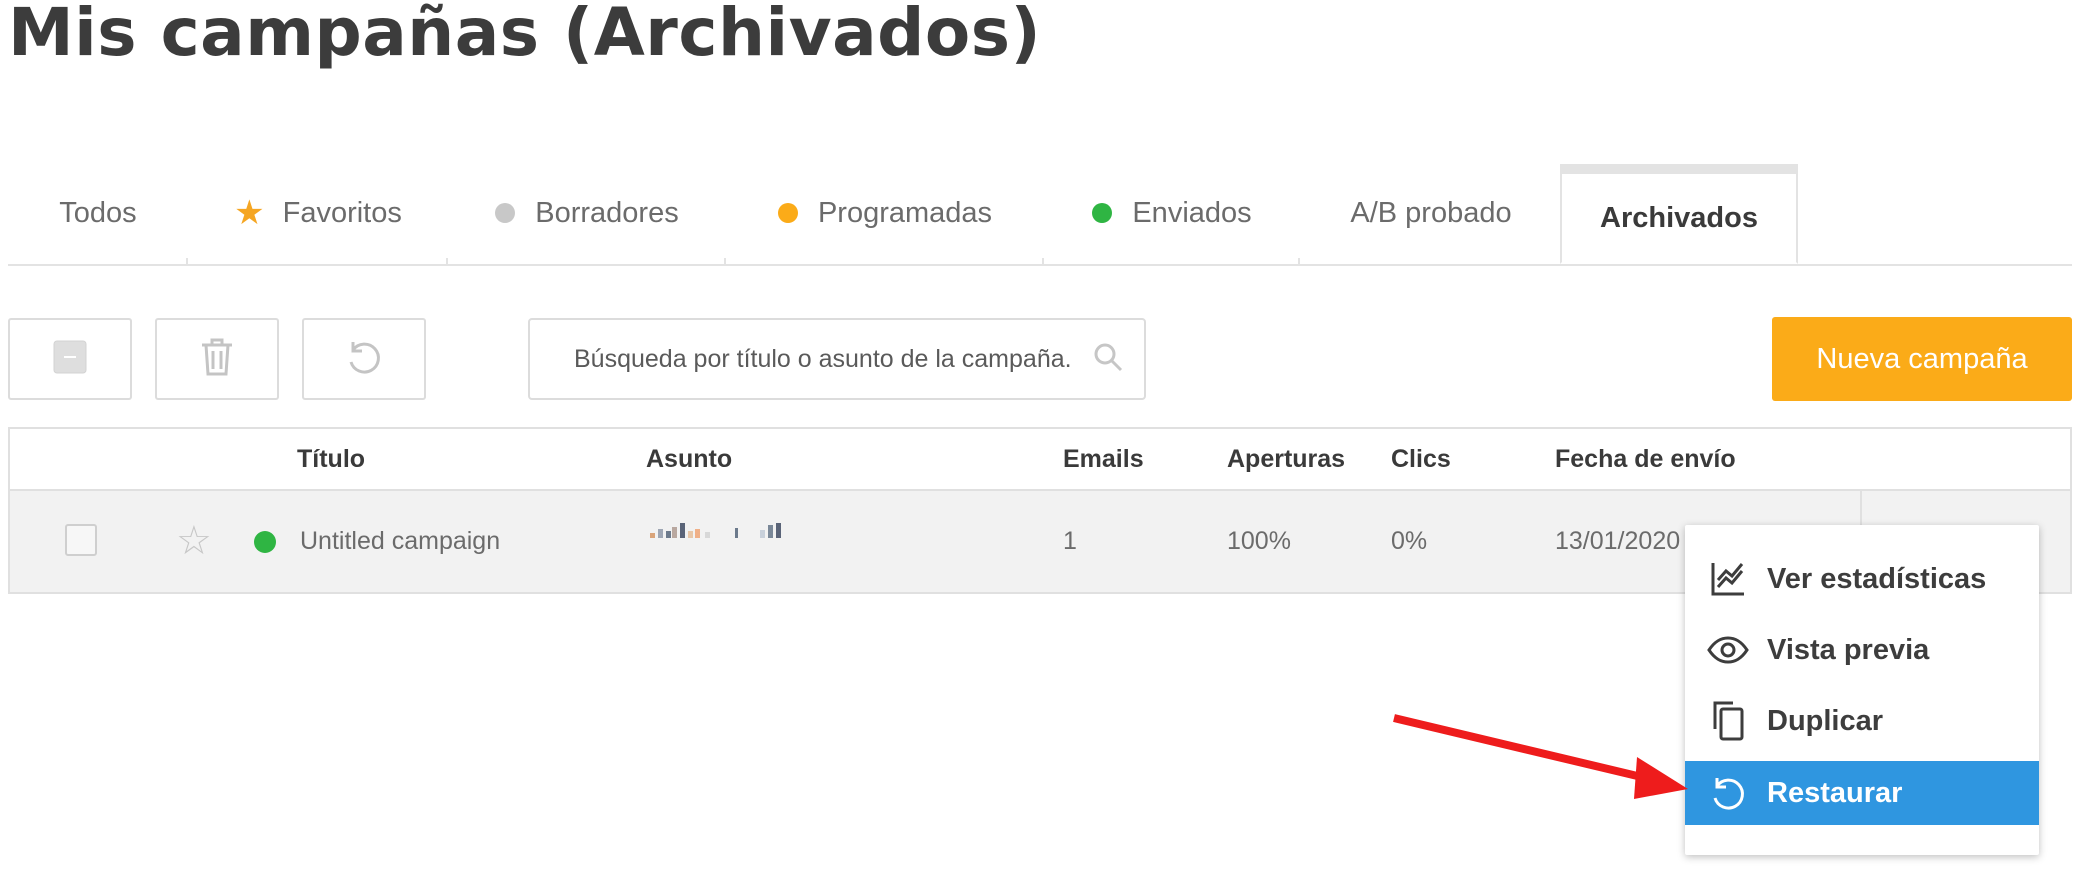  Describe the element at coordinates (1540, 756) in the screenshot. I see `annotation-arrow` at that location.